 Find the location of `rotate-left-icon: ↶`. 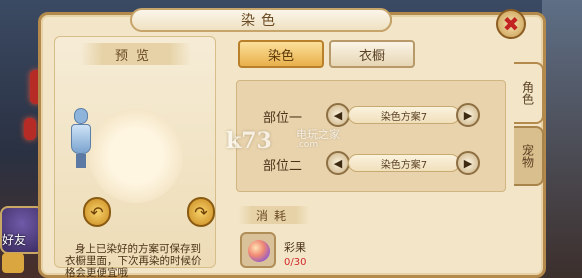

rotate-left-icon: ↶ is located at coordinates (97, 212).